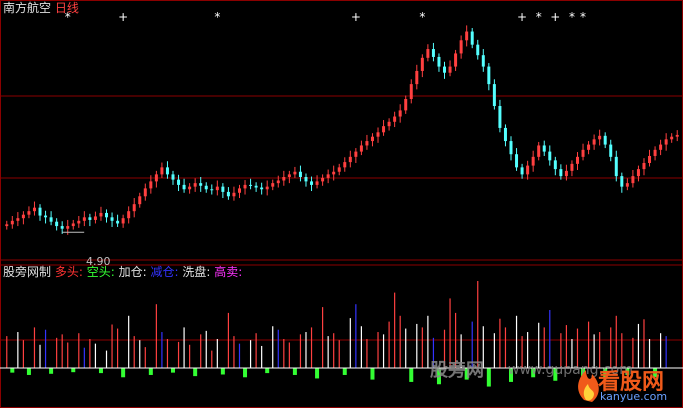 Image resolution: width=683 pixels, height=408 pixels. Describe the element at coordinates (68, 272) in the screenshot. I see `legend-duotou: 多头:` at that location.